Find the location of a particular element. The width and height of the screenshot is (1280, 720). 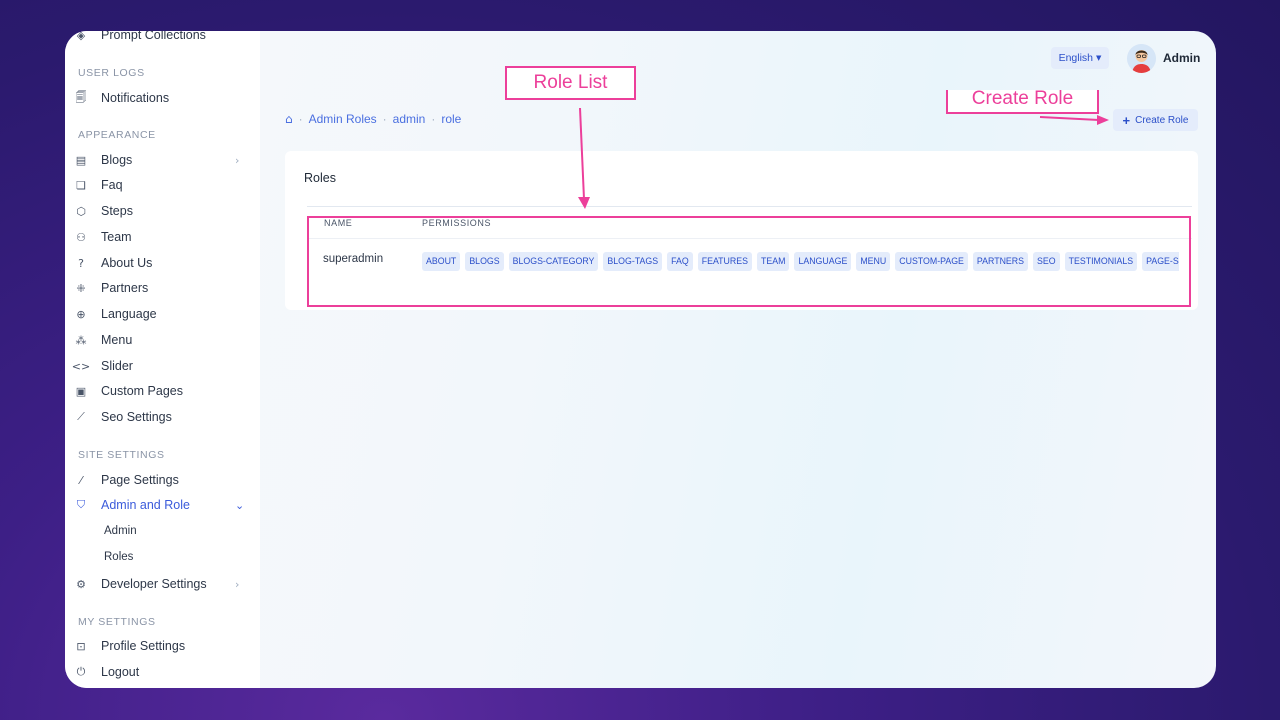

create-role-arrowhead is located at coordinates (1103, 120).